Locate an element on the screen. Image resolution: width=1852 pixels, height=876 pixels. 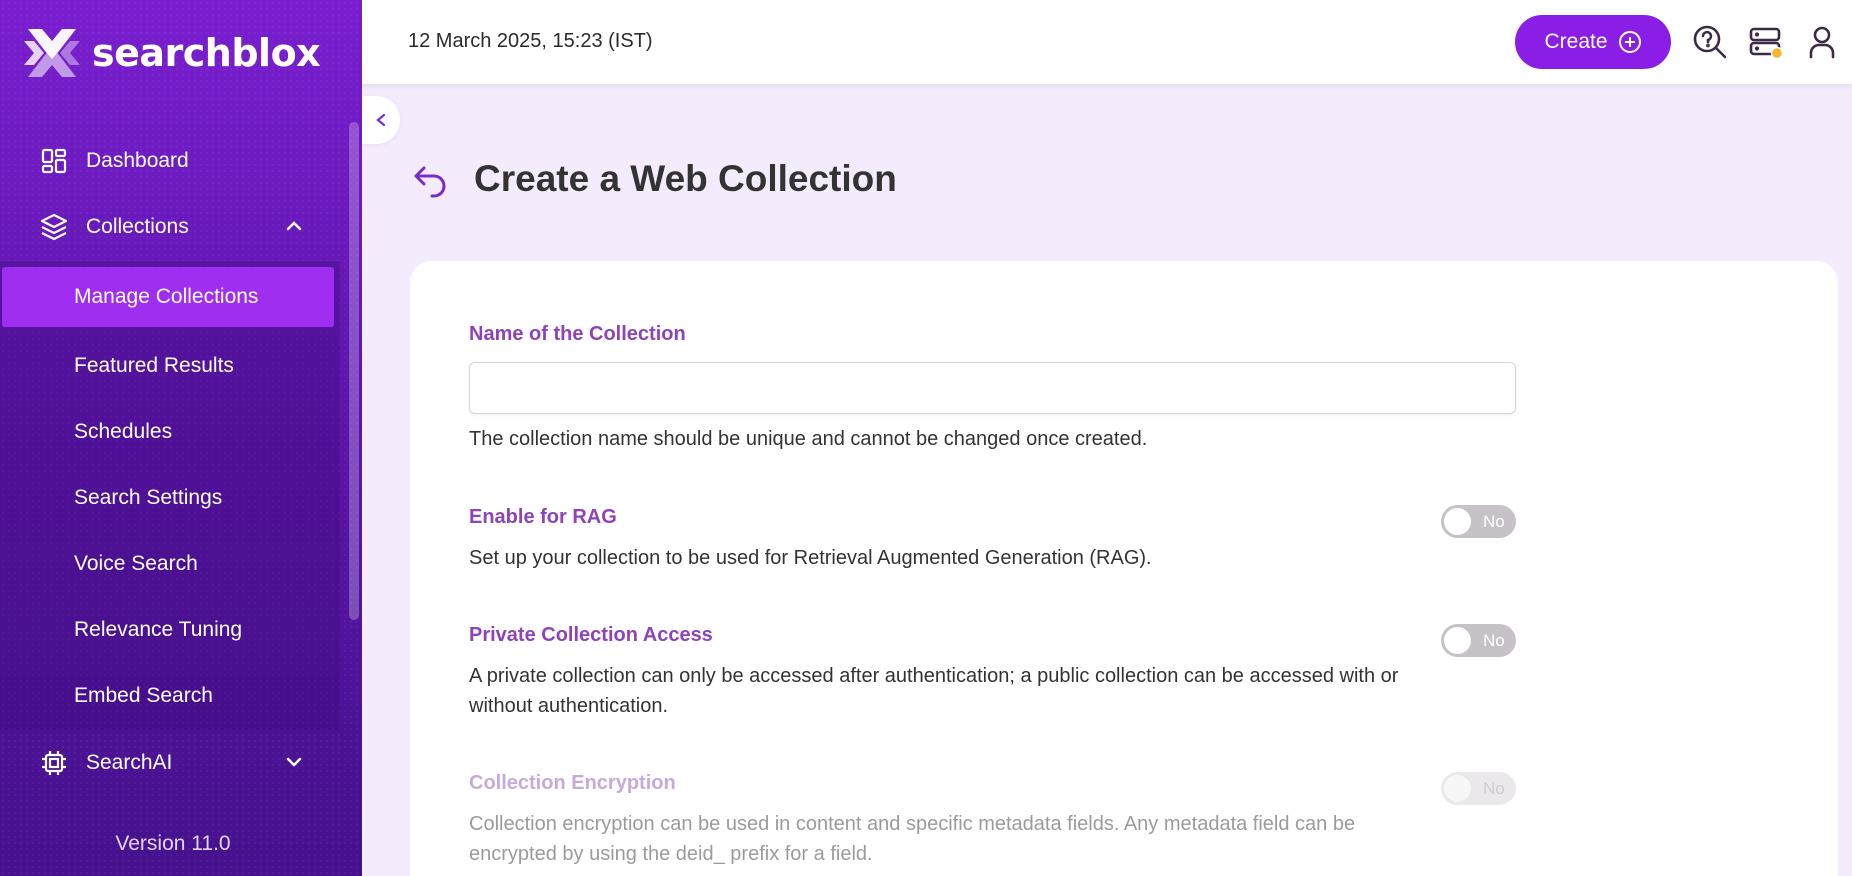
sidebar-item-dashboard: Dashboard is located at coordinates (170, 161).